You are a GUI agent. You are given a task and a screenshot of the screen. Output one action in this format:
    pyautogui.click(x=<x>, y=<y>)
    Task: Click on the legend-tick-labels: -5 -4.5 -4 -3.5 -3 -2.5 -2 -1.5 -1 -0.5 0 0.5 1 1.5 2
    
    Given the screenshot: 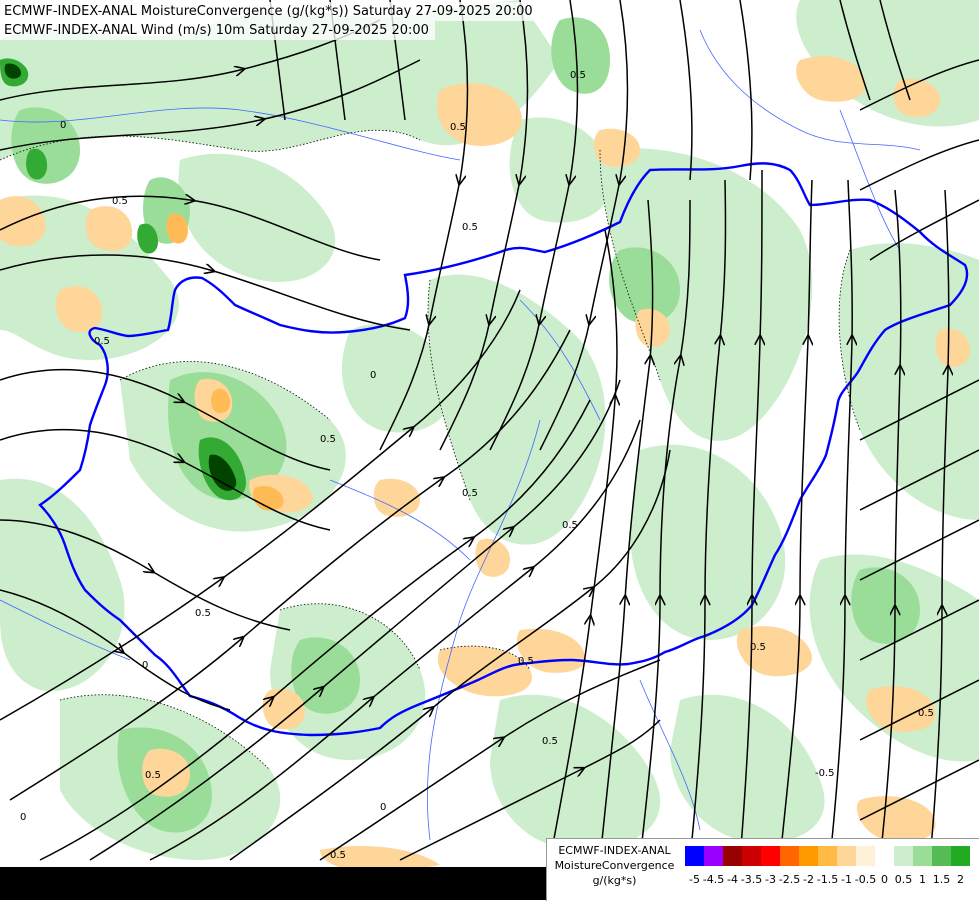 What is the action you would take?
    pyautogui.click(x=830, y=880)
    